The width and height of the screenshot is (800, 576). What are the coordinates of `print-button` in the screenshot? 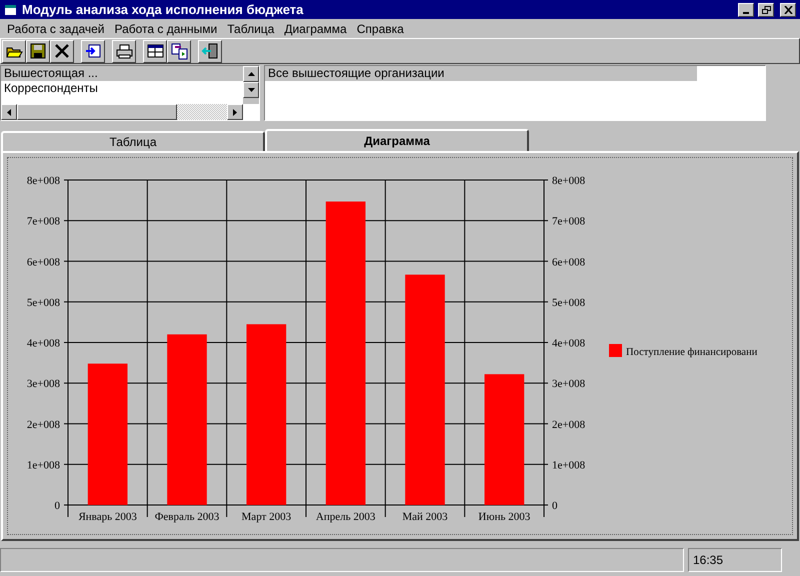 It's located at (124, 51).